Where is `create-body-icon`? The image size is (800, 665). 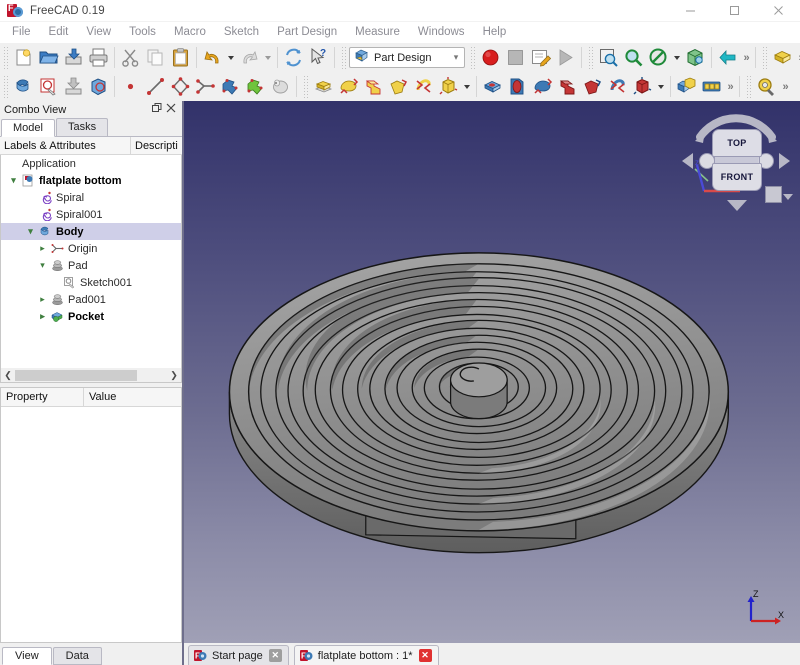
create-body-icon is located at coordinates (23, 86).